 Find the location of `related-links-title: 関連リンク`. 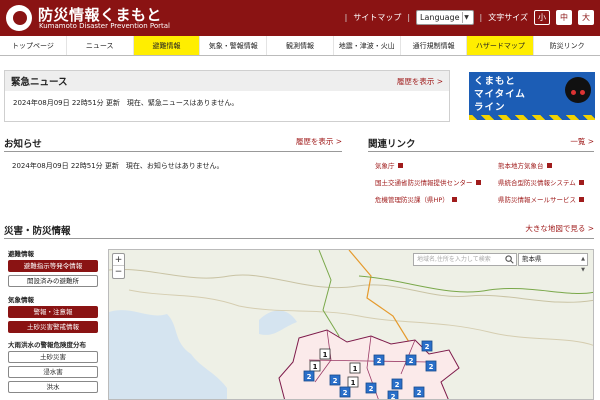

related-links-title: 関連リンク is located at coordinates (392, 144).